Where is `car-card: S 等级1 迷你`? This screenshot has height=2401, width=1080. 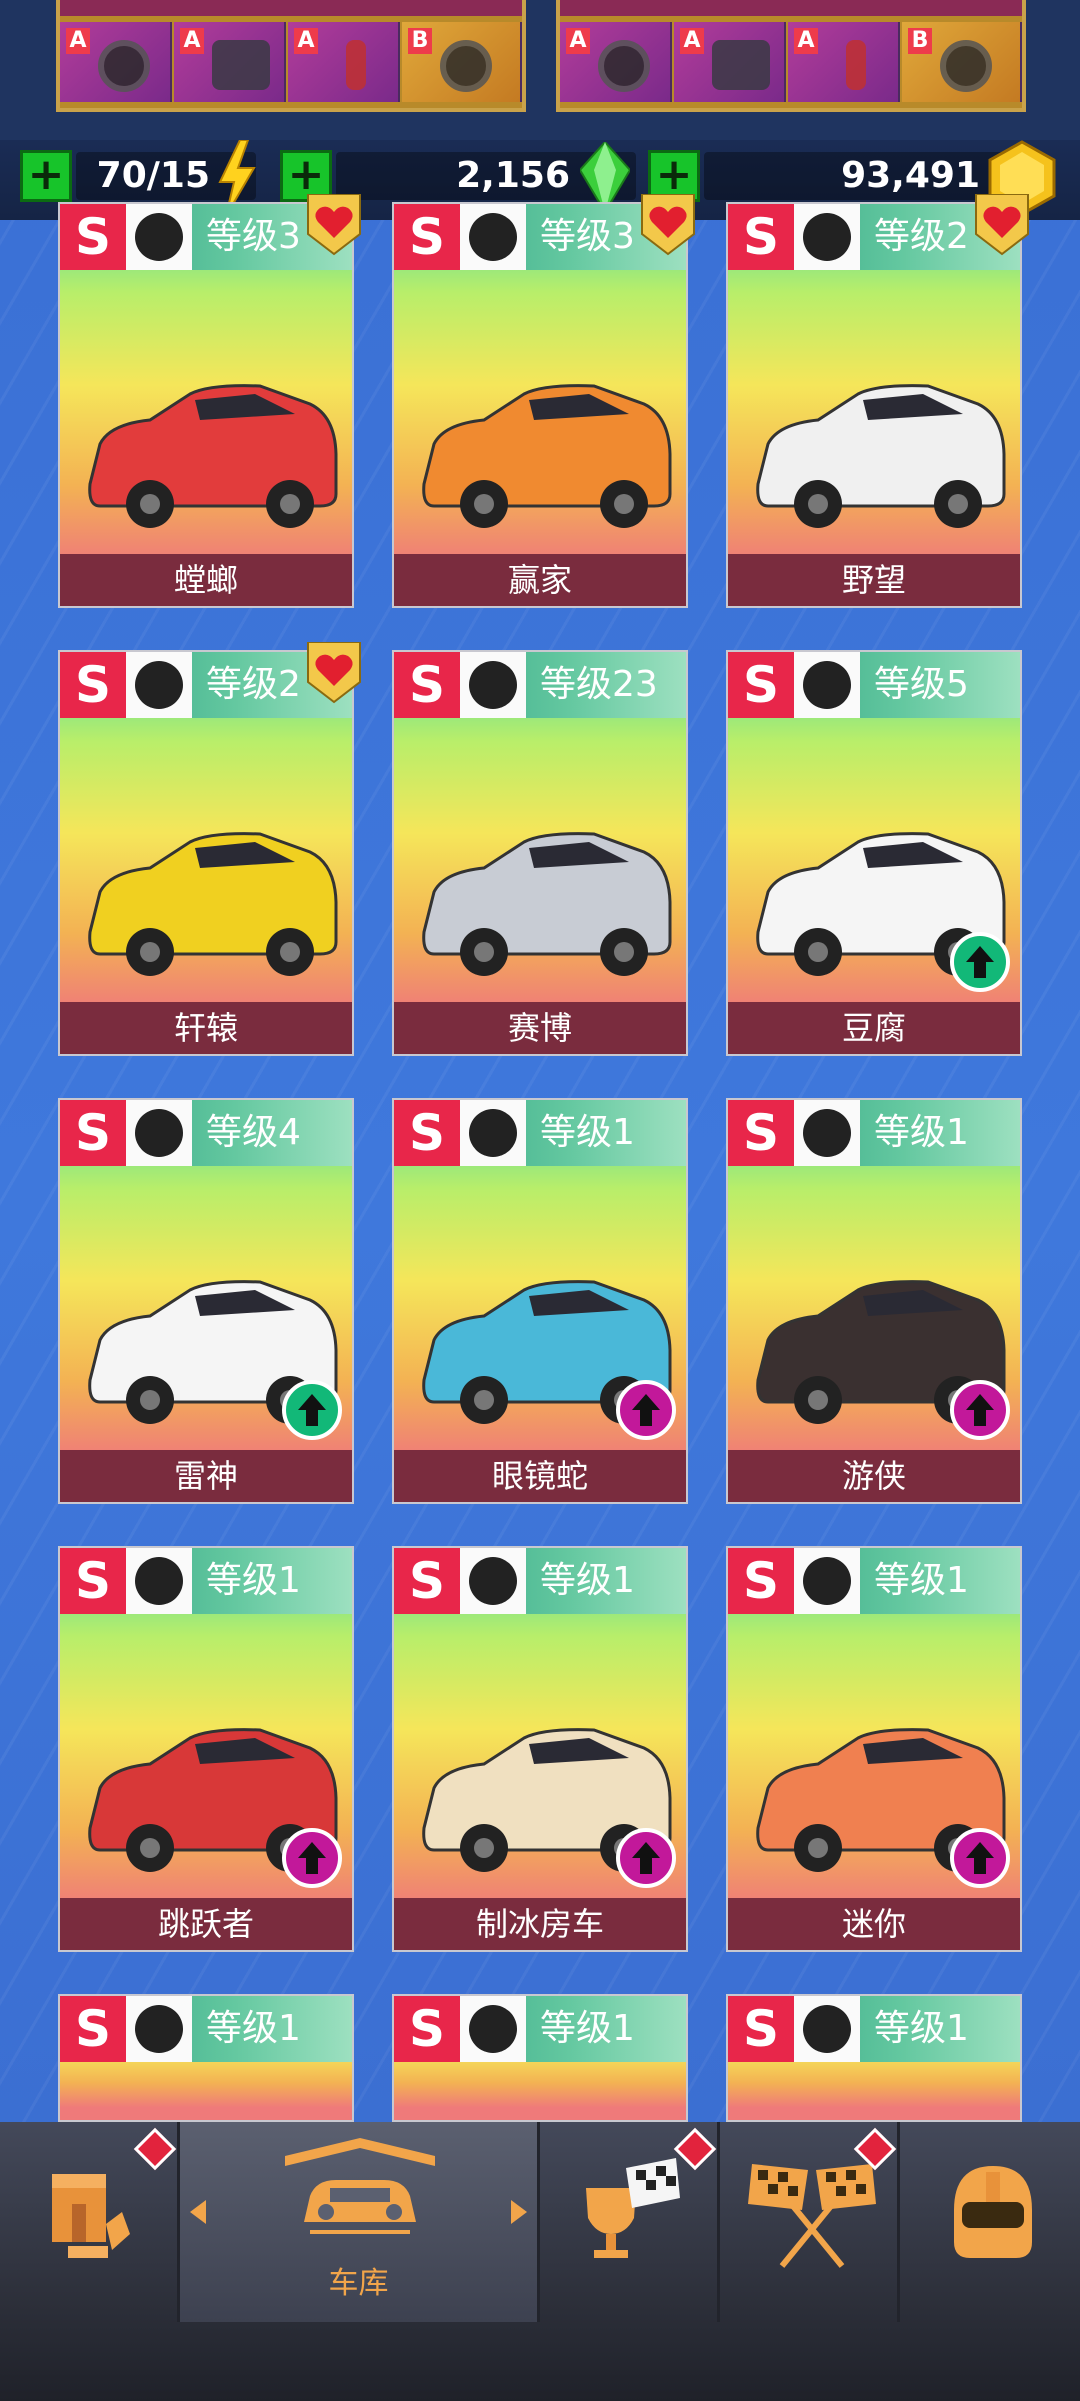
car-card: S 等级1 迷你 is located at coordinates (874, 1749).